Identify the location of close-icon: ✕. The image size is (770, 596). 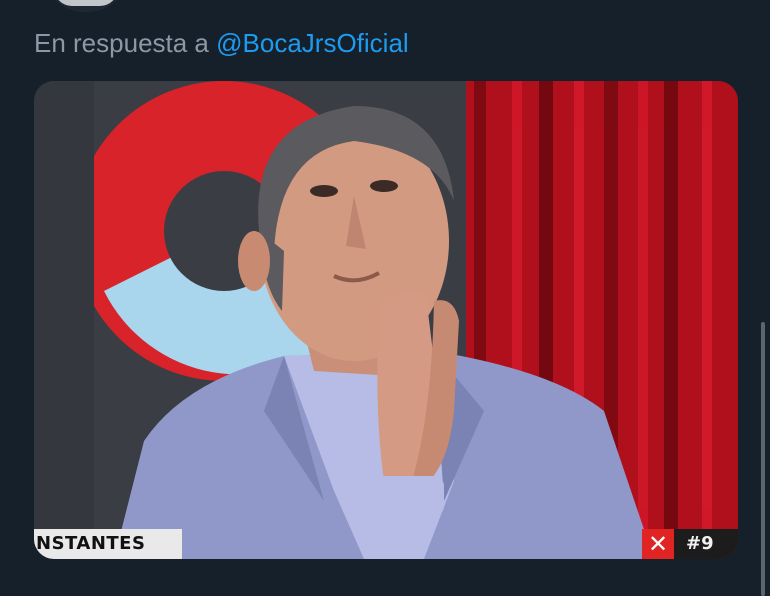
(658, 544).